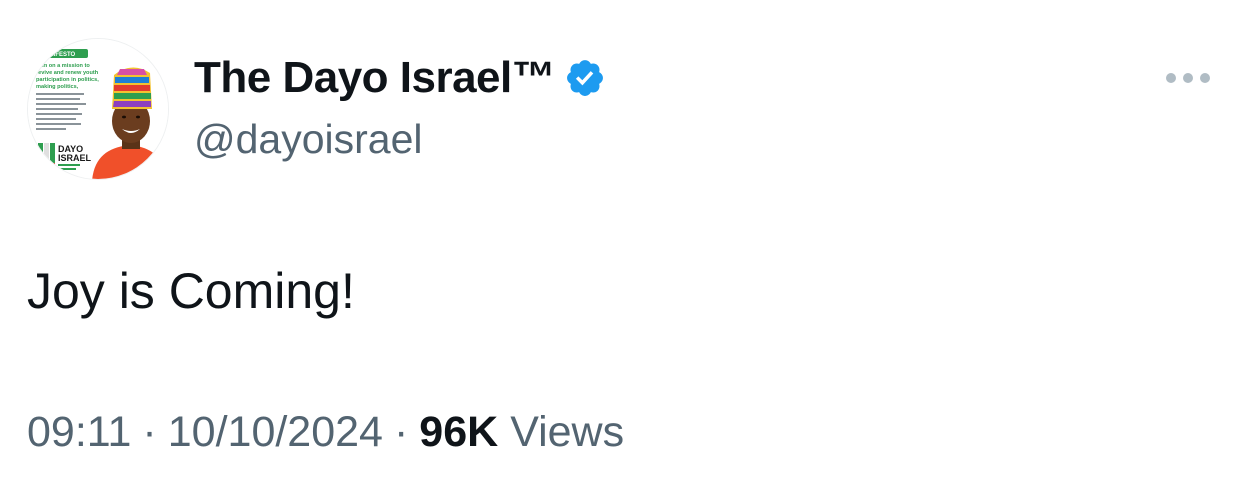 The image size is (1242, 488). I want to click on author-name-row: The Dayo Israel™, so click(400, 78).